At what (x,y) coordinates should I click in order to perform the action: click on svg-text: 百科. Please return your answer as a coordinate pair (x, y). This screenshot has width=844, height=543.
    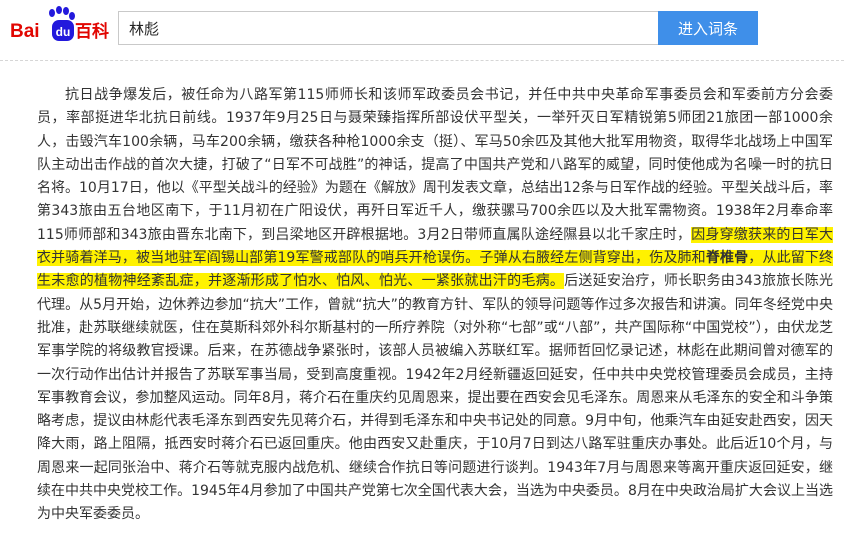
    Looking at the image, I should click on (92, 31).